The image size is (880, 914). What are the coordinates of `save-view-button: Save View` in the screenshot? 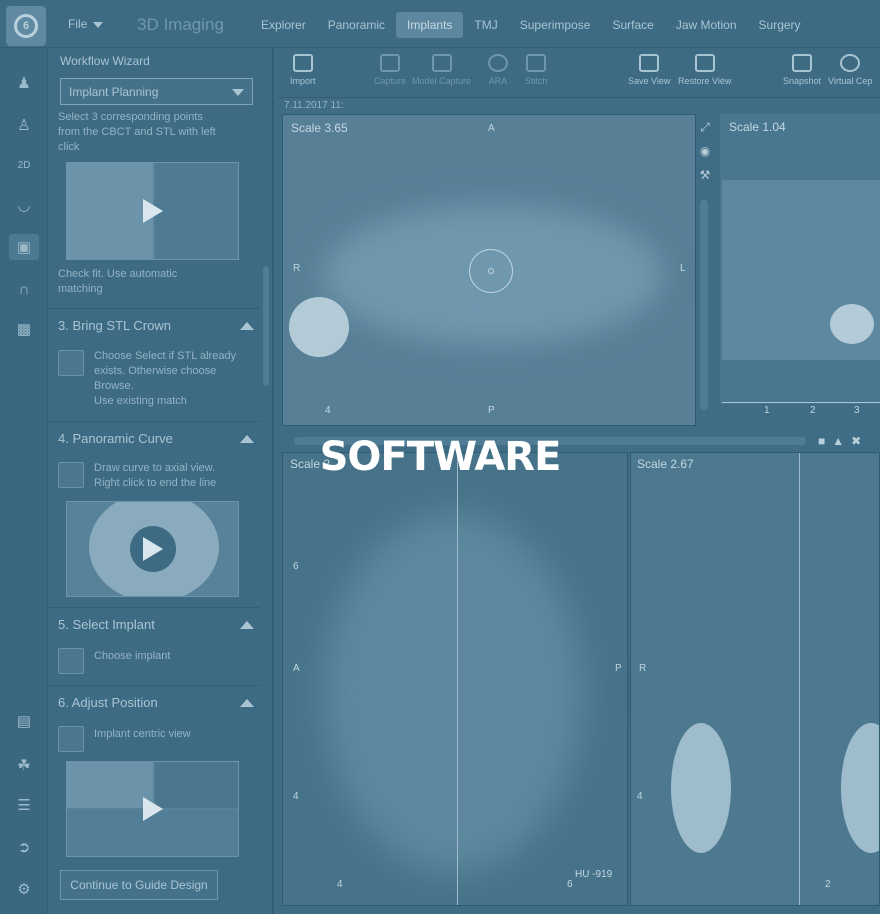 It's located at (649, 70).